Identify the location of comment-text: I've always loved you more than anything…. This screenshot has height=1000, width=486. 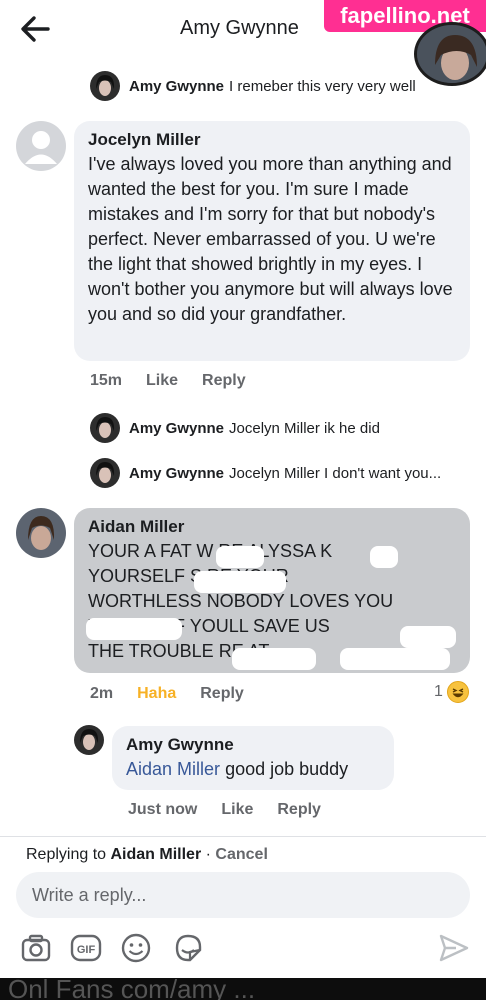
(270, 239).